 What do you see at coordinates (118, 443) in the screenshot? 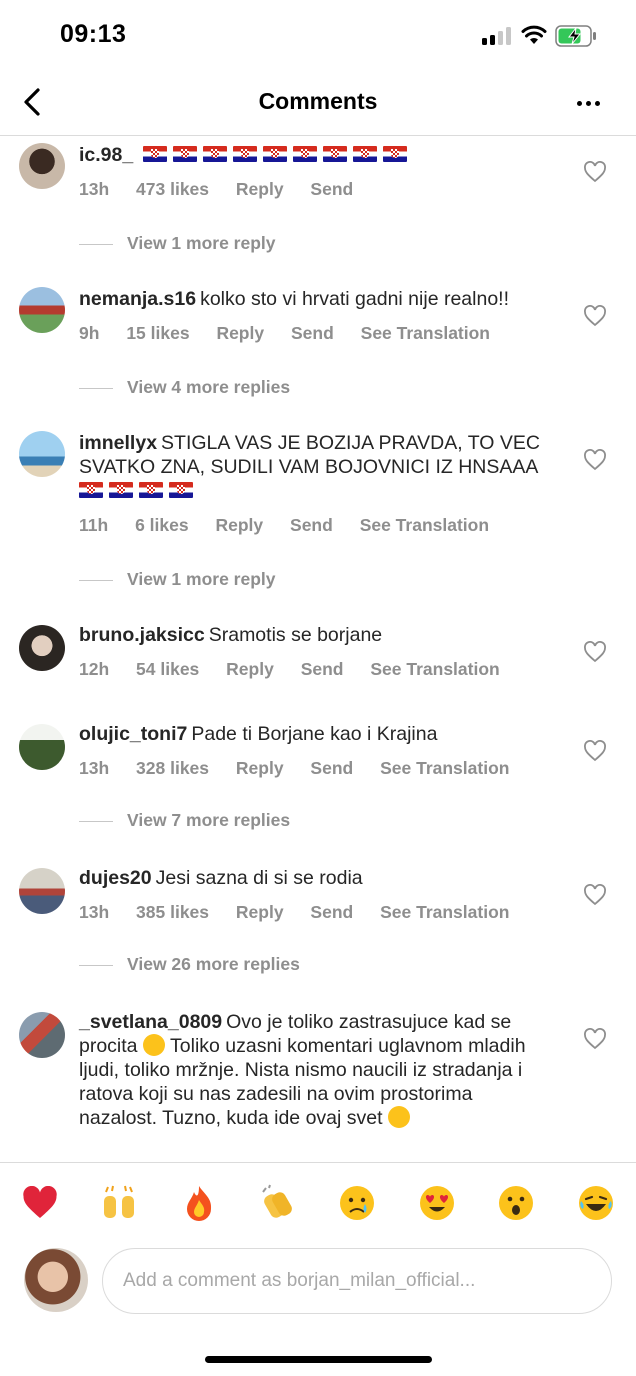
I see `comment-username: imnellyx` at bounding box center [118, 443].